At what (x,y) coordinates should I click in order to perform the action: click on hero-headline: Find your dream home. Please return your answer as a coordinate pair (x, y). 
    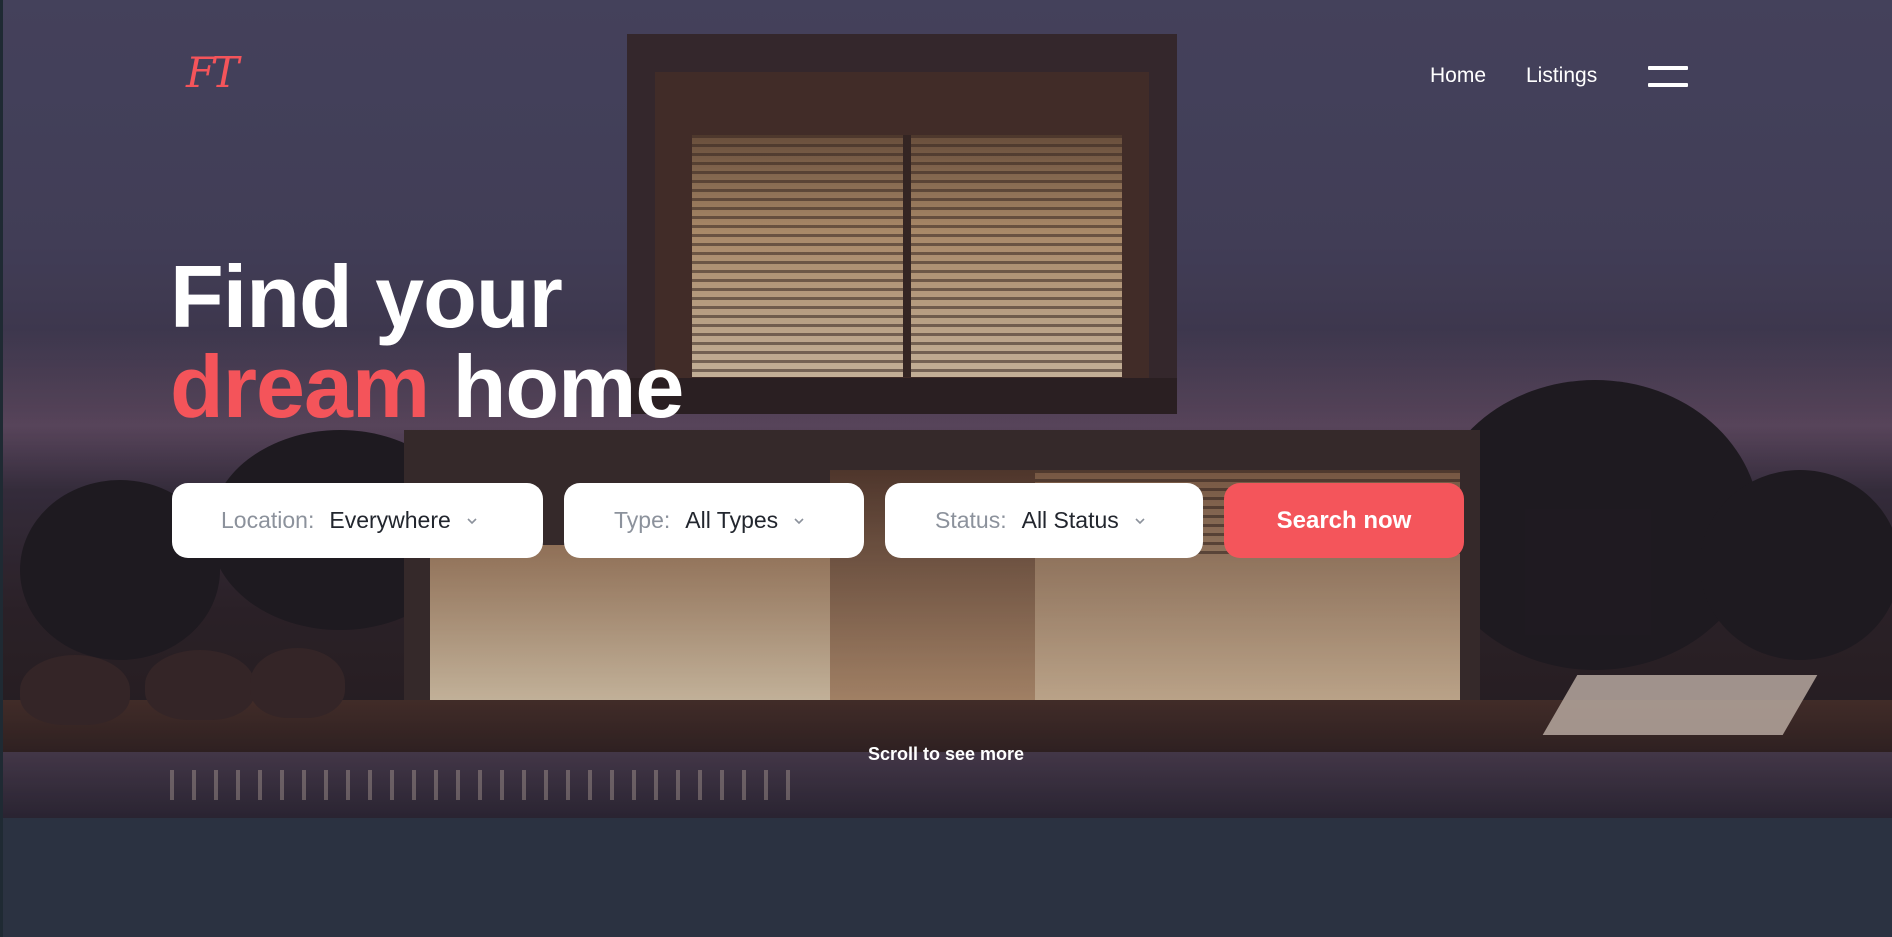
    Looking at the image, I should click on (427, 342).